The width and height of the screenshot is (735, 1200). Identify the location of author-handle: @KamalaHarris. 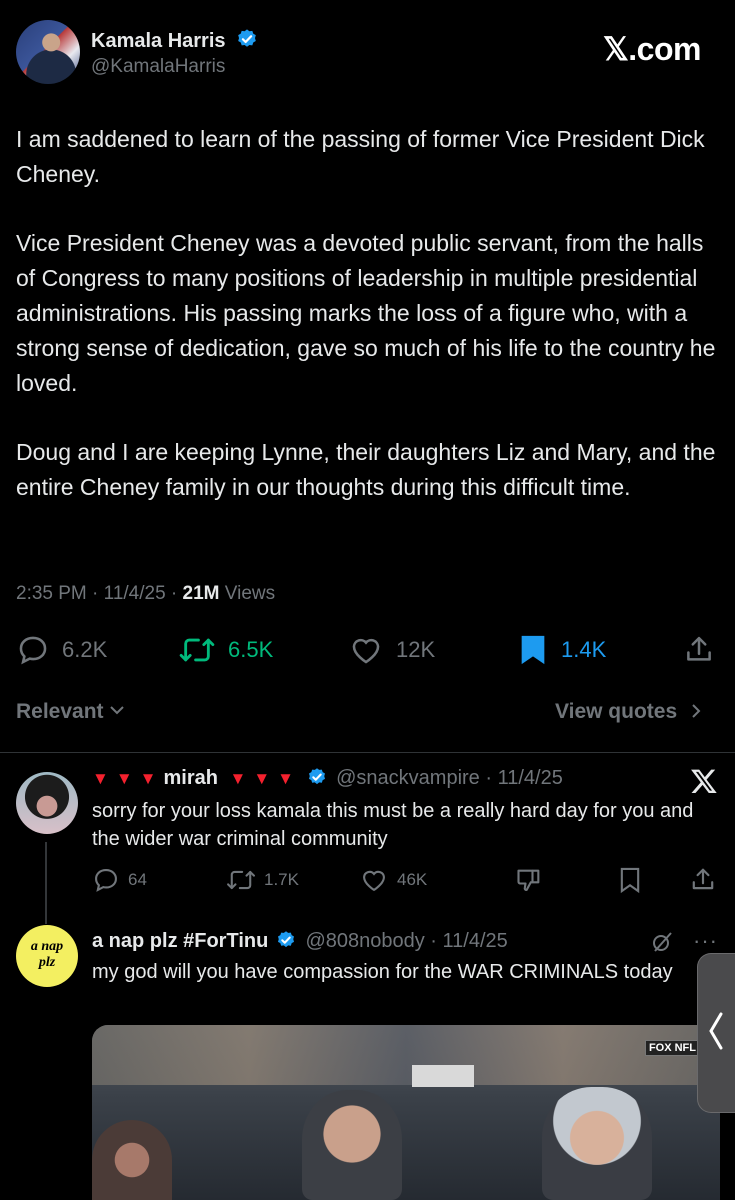
(158, 67).